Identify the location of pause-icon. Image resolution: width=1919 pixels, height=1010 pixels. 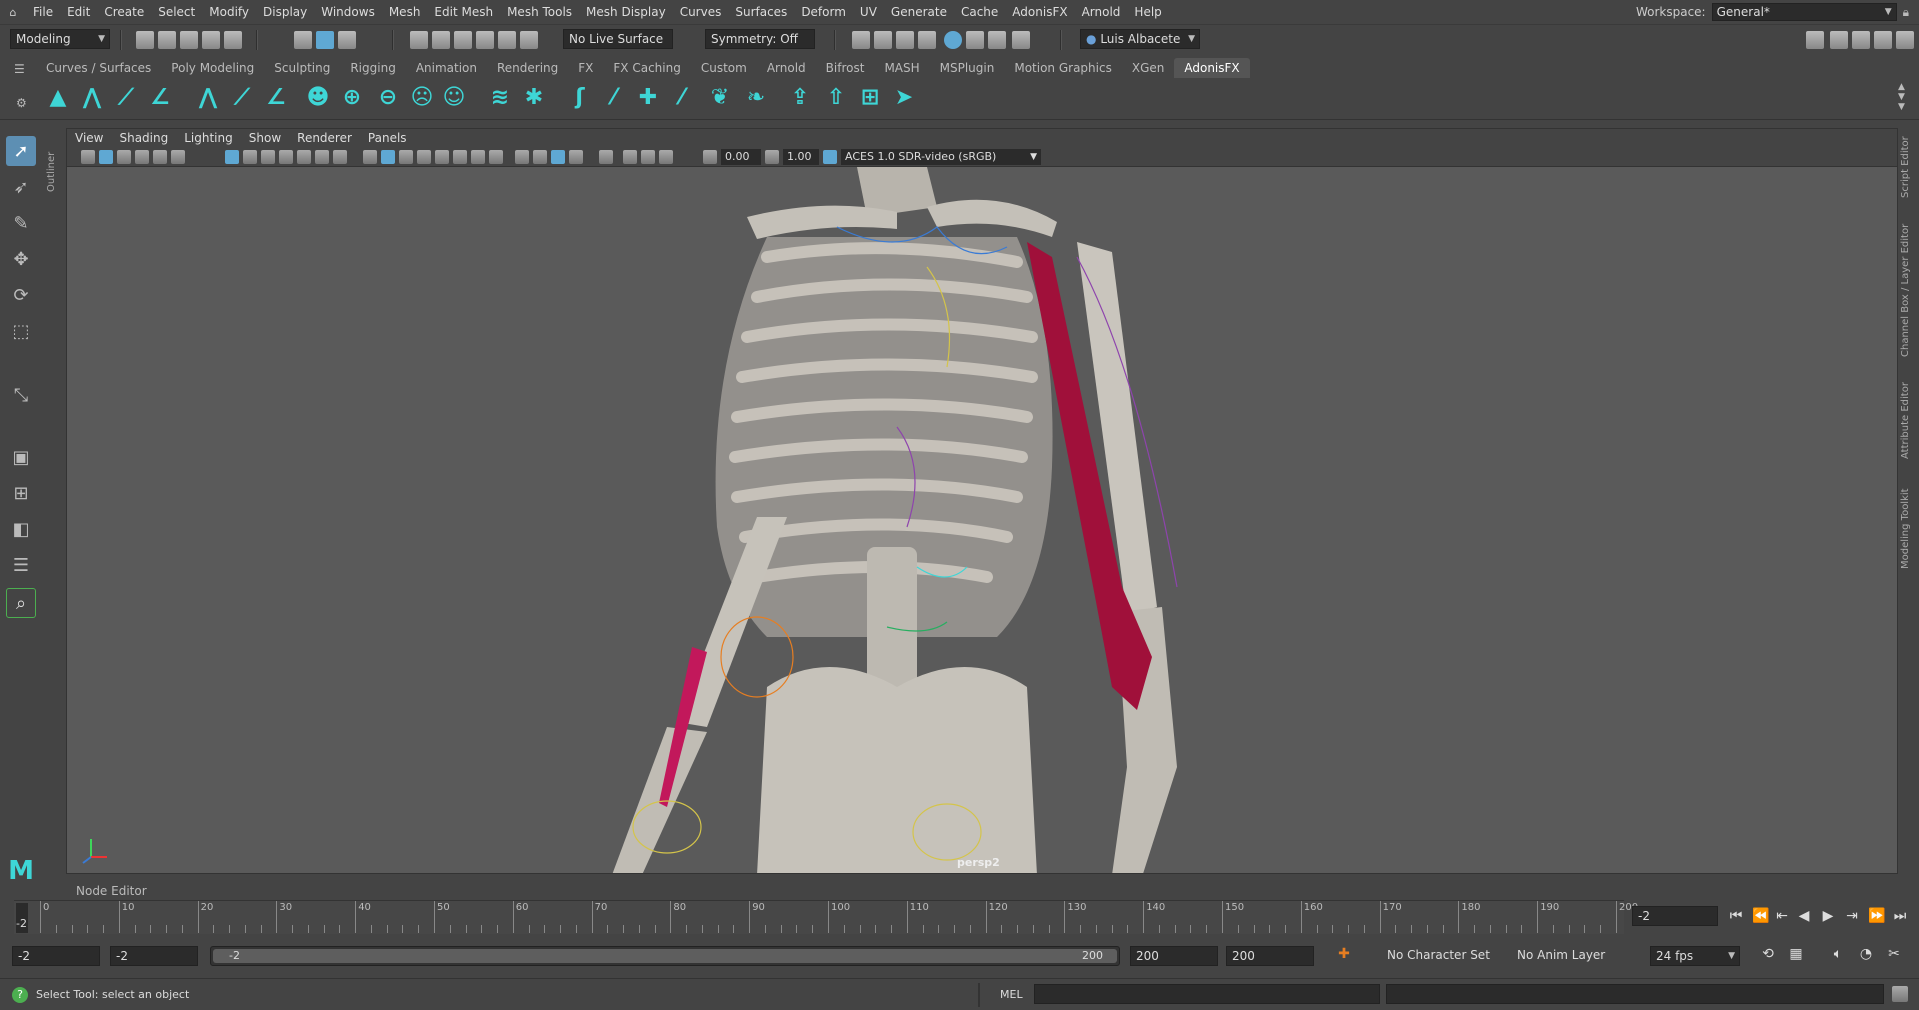
(1021, 40).